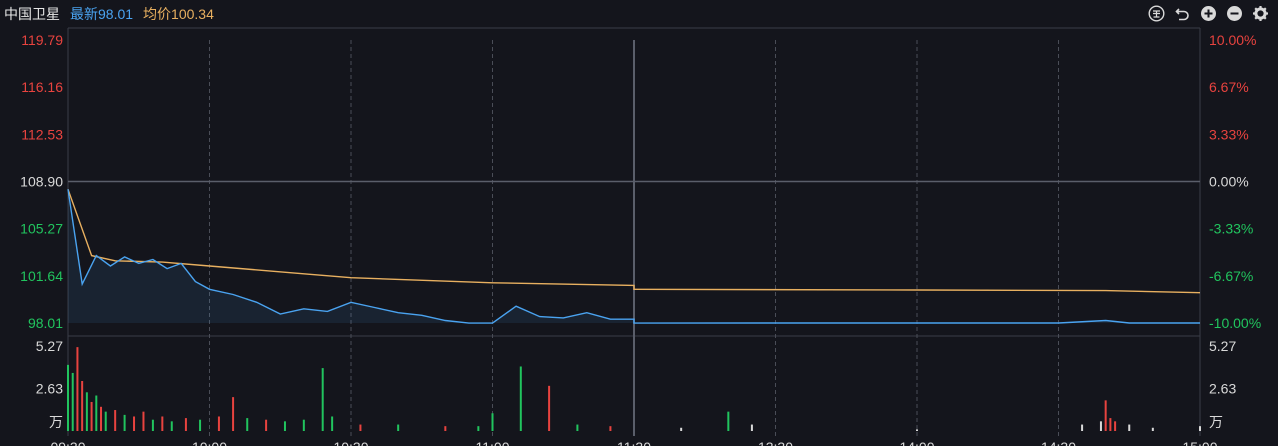 Image resolution: width=1278 pixels, height=446 pixels. What do you see at coordinates (493, 442) in the screenshot?
I see `time-tick-label: 11:00` at bounding box center [493, 442].